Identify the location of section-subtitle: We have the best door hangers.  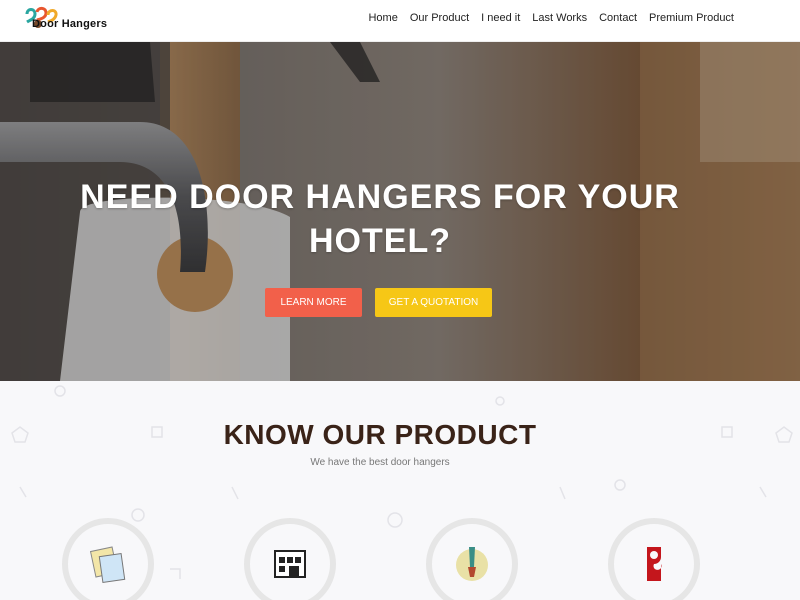
(380, 462).